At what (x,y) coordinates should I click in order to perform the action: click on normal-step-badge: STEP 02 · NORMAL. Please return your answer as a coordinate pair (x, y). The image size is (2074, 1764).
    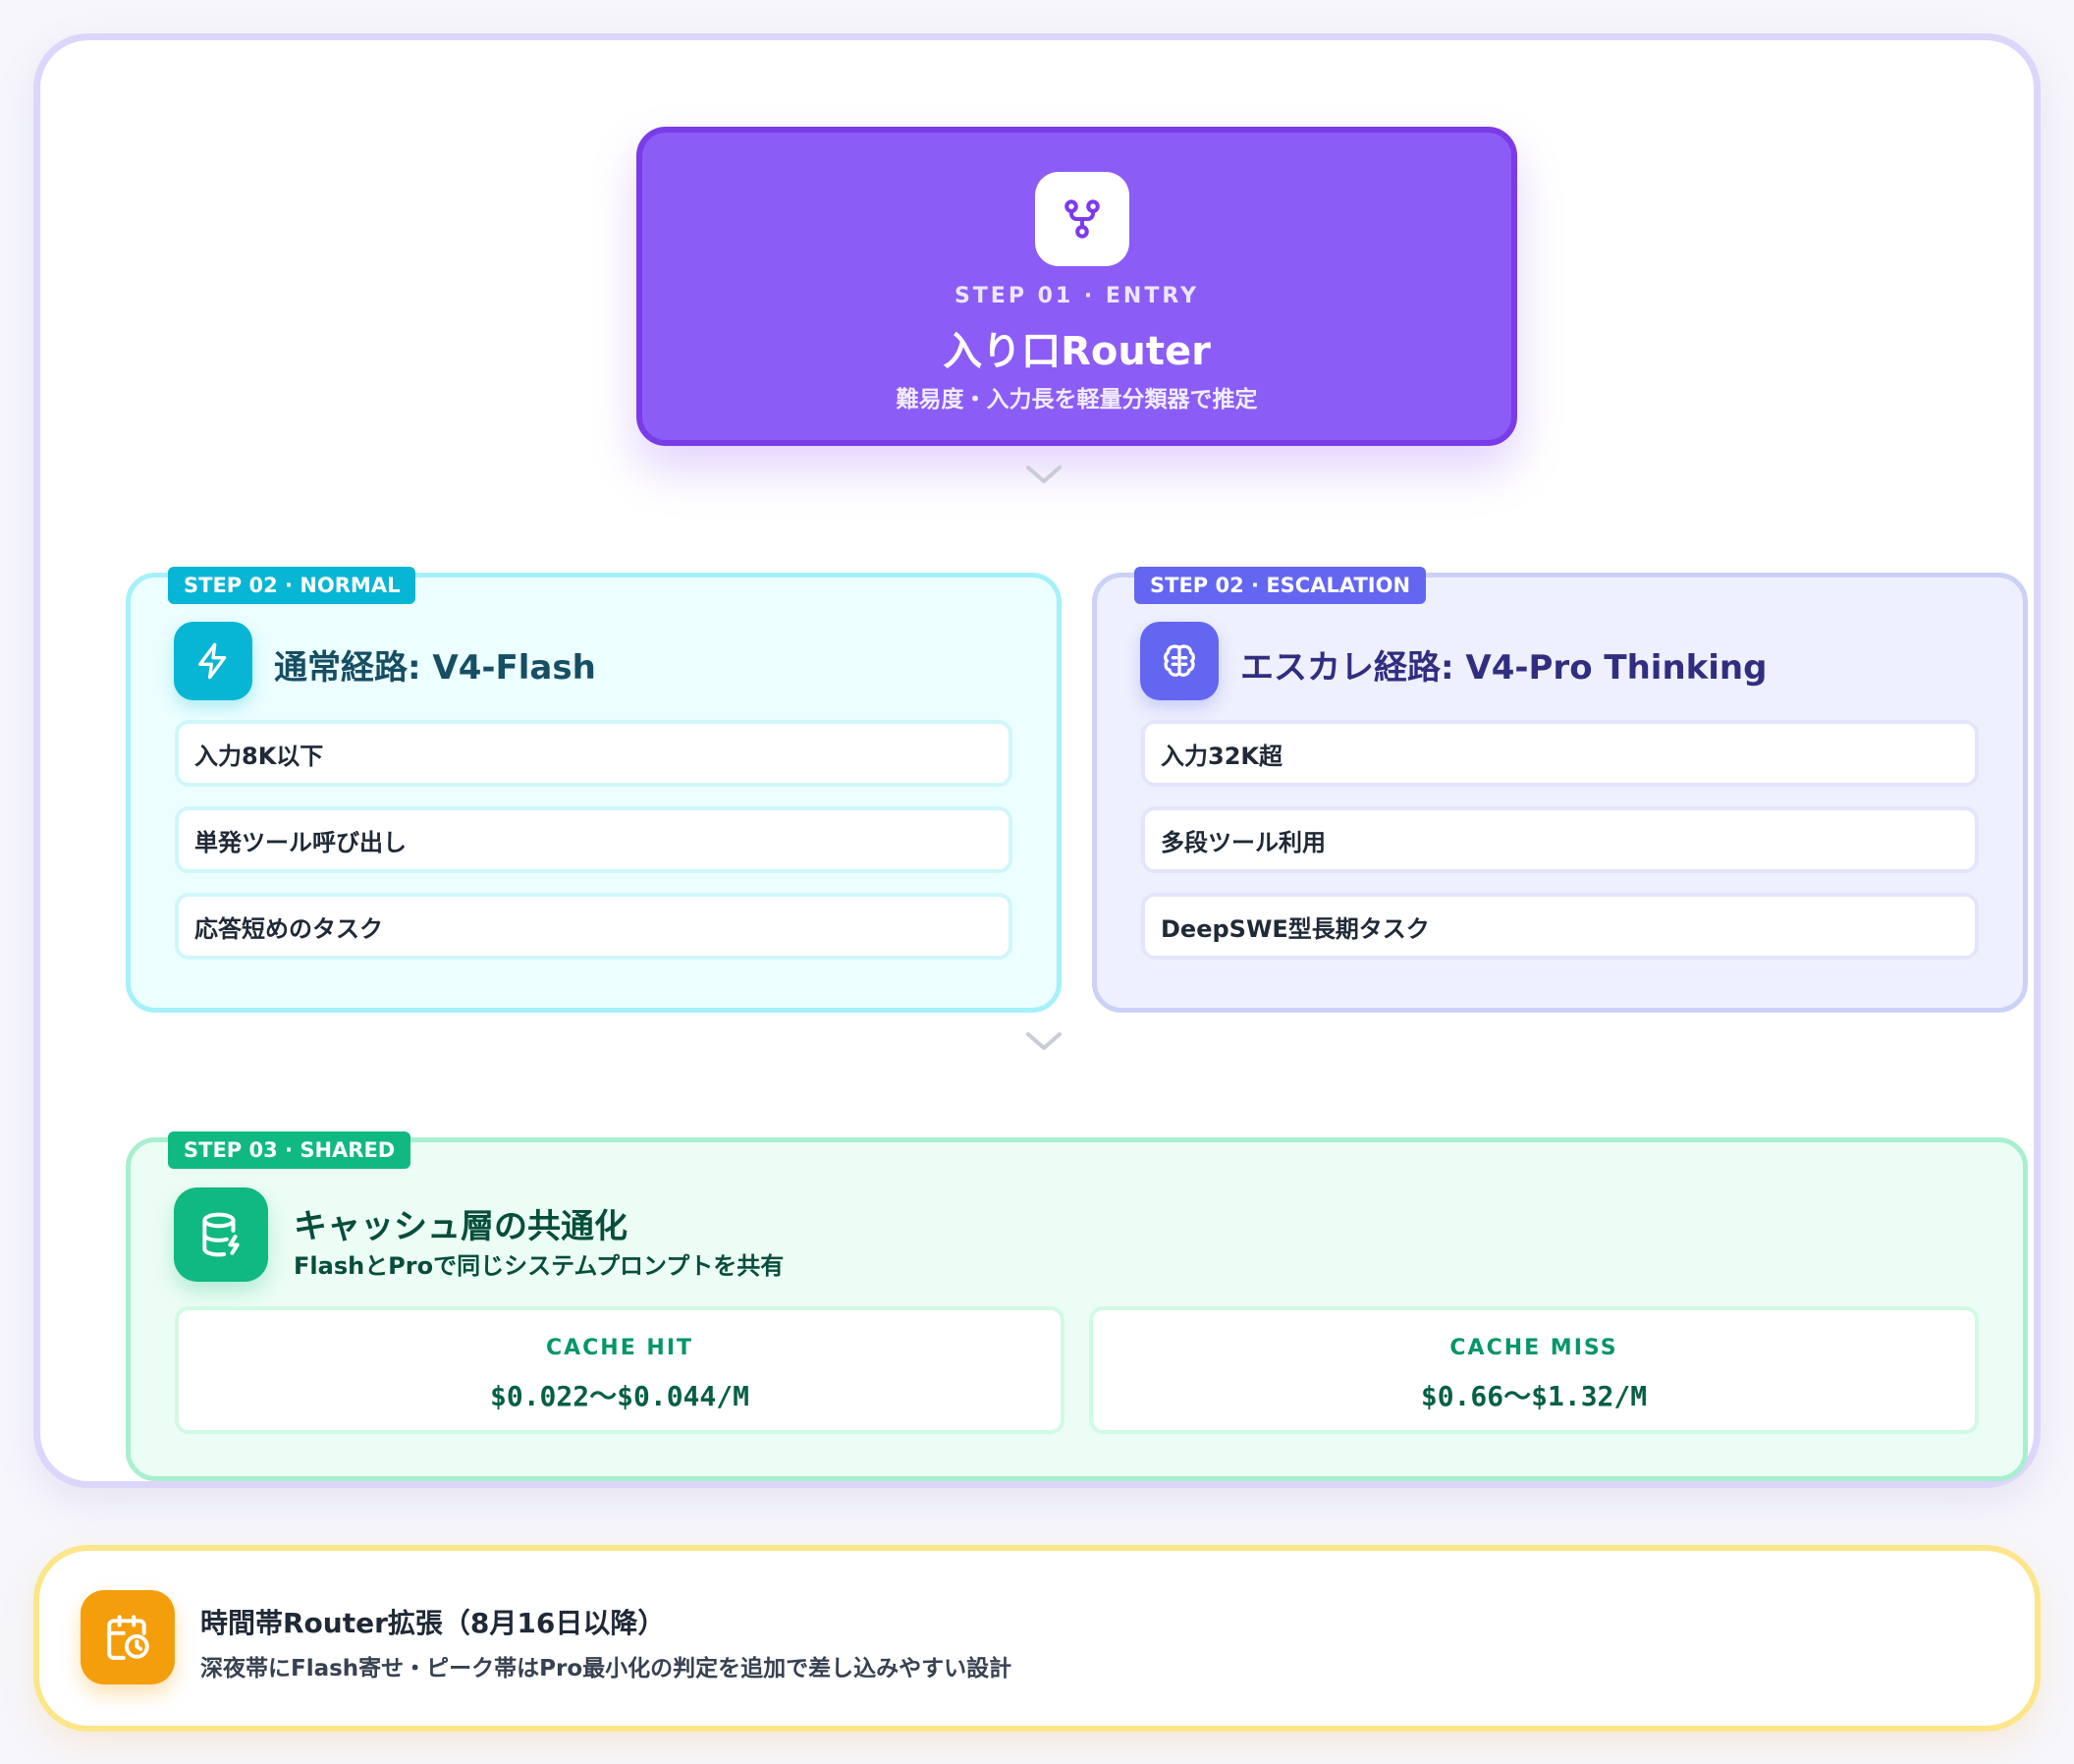
    Looking at the image, I should click on (292, 586).